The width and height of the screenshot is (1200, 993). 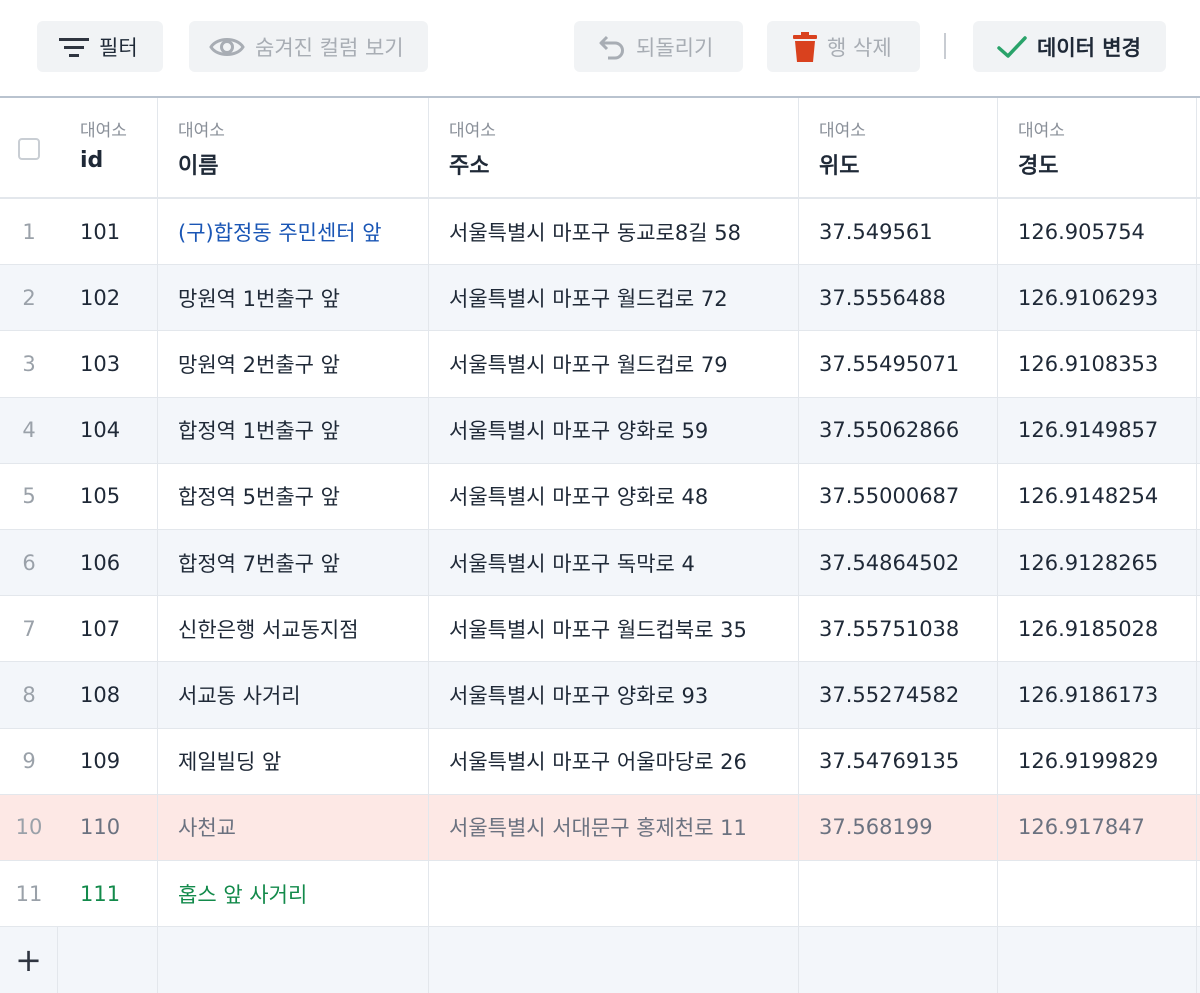 What do you see at coordinates (293, 496) in the screenshot?
I see `cell-name: 합정역 5번출구 앞` at bounding box center [293, 496].